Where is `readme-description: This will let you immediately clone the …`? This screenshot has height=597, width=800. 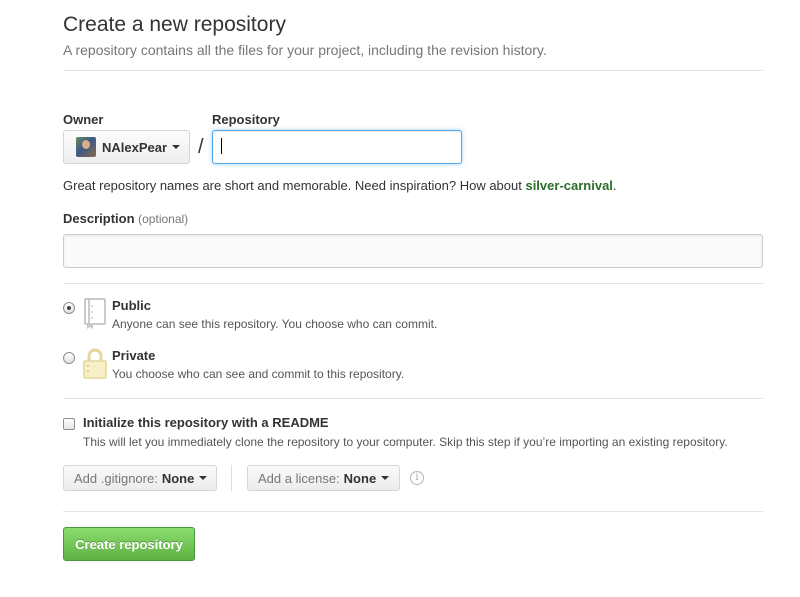 readme-description: This will let you immediately clone the … is located at coordinates (405, 442).